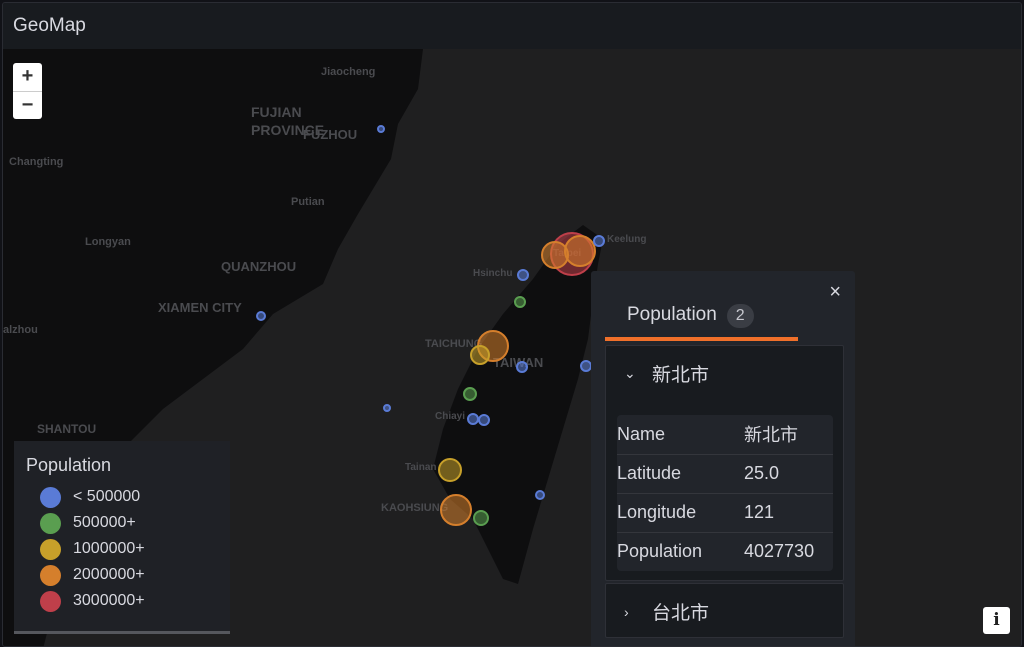 The width and height of the screenshot is (1024, 647). Describe the element at coordinates (492, 273) in the screenshot. I see `map-label: Hsinchu` at that location.